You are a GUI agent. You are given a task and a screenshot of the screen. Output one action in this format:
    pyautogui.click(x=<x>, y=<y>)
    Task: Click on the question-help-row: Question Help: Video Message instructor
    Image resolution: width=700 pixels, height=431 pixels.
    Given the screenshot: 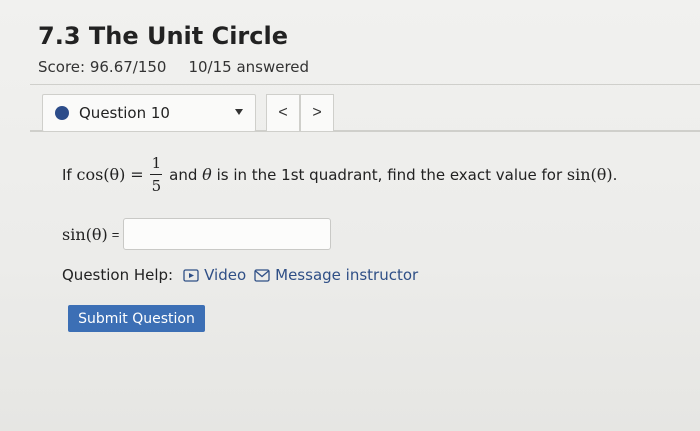 What is the action you would take?
    pyautogui.click(x=244, y=275)
    